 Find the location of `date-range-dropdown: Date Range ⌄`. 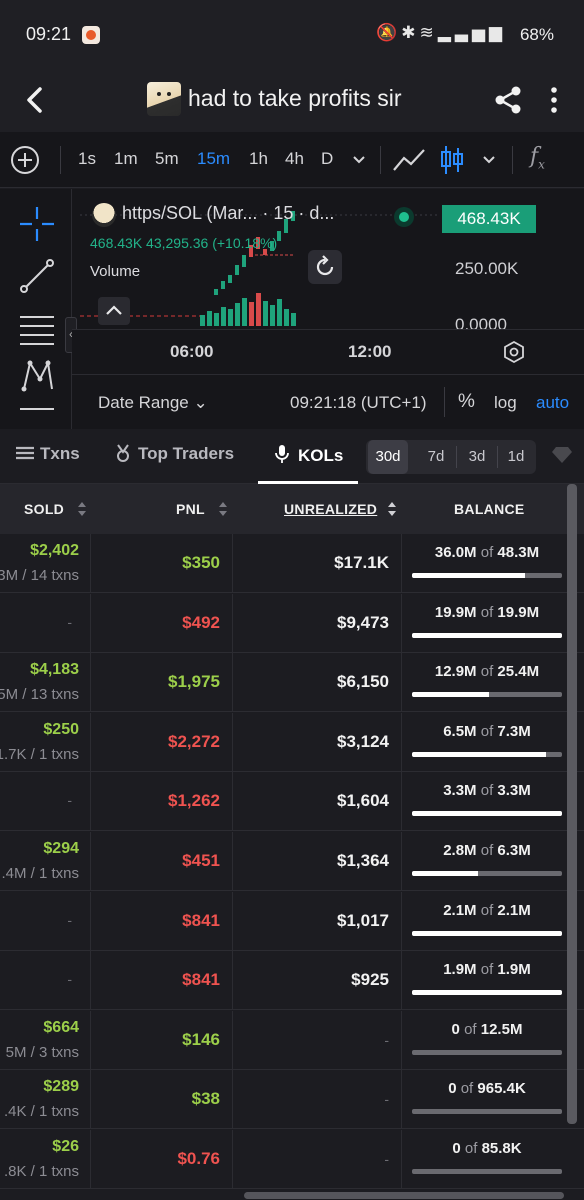

date-range-dropdown: Date Range ⌄ is located at coordinates (153, 403).